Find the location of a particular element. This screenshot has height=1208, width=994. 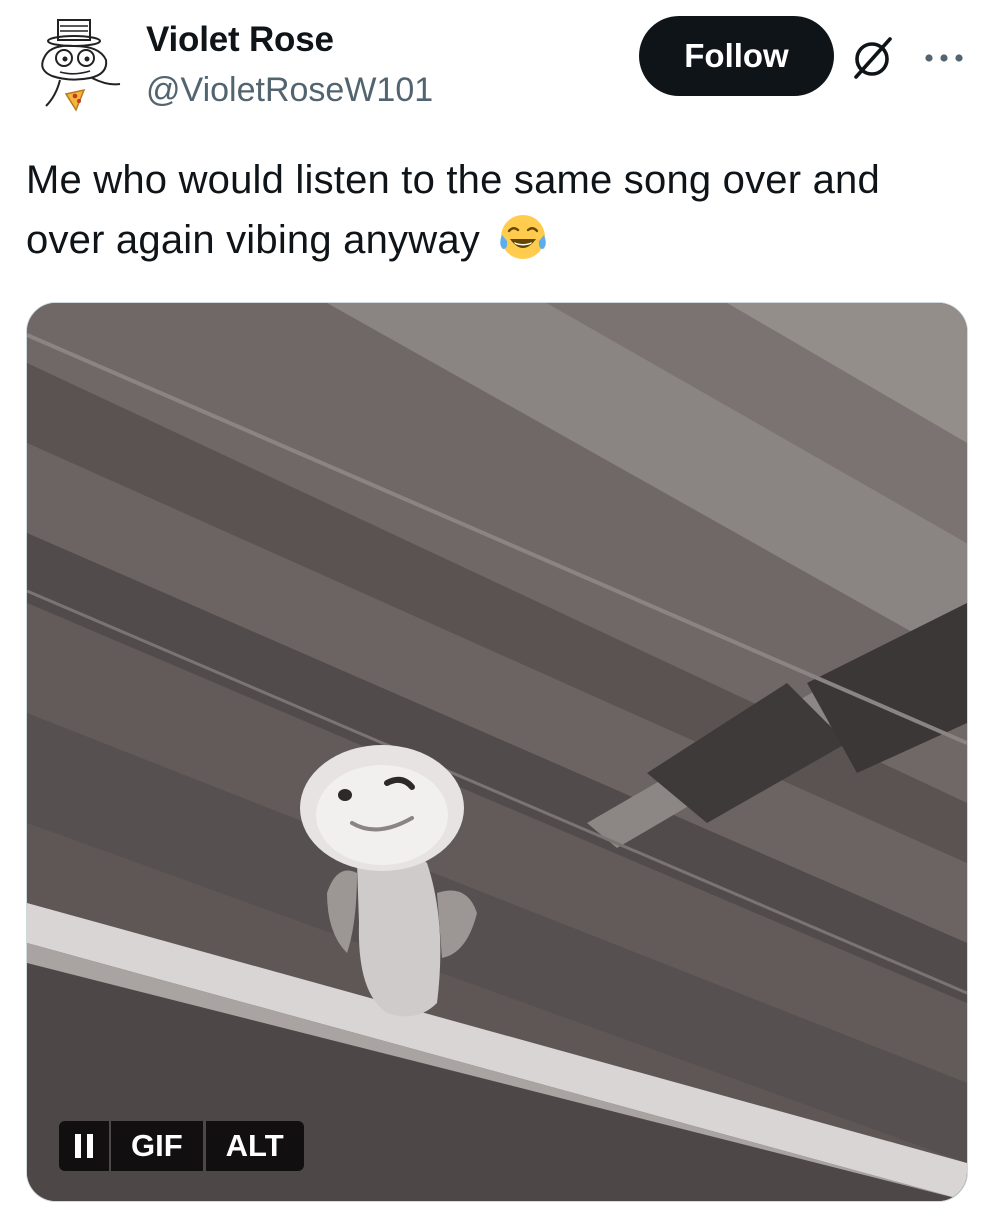

more-icon is located at coordinates (944, 58).